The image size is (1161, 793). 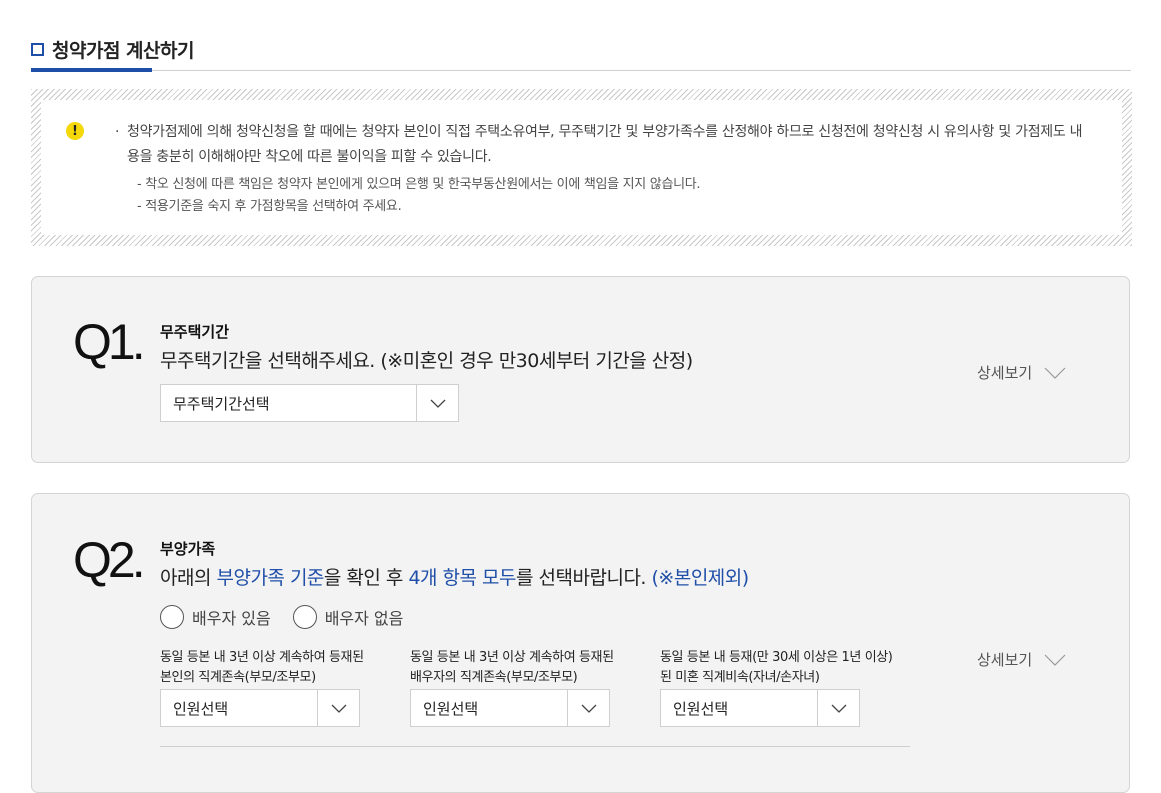 What do you see at coordinates (364, 618) in the screenshot?
I see `radio-label: 배우자 없음` at bounding box center [364, 618].